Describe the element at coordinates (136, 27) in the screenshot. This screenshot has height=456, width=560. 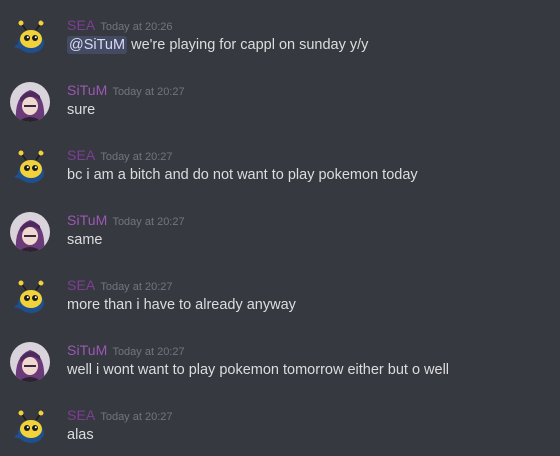
I see `message-timestamp: Today at 20:26` at that location.